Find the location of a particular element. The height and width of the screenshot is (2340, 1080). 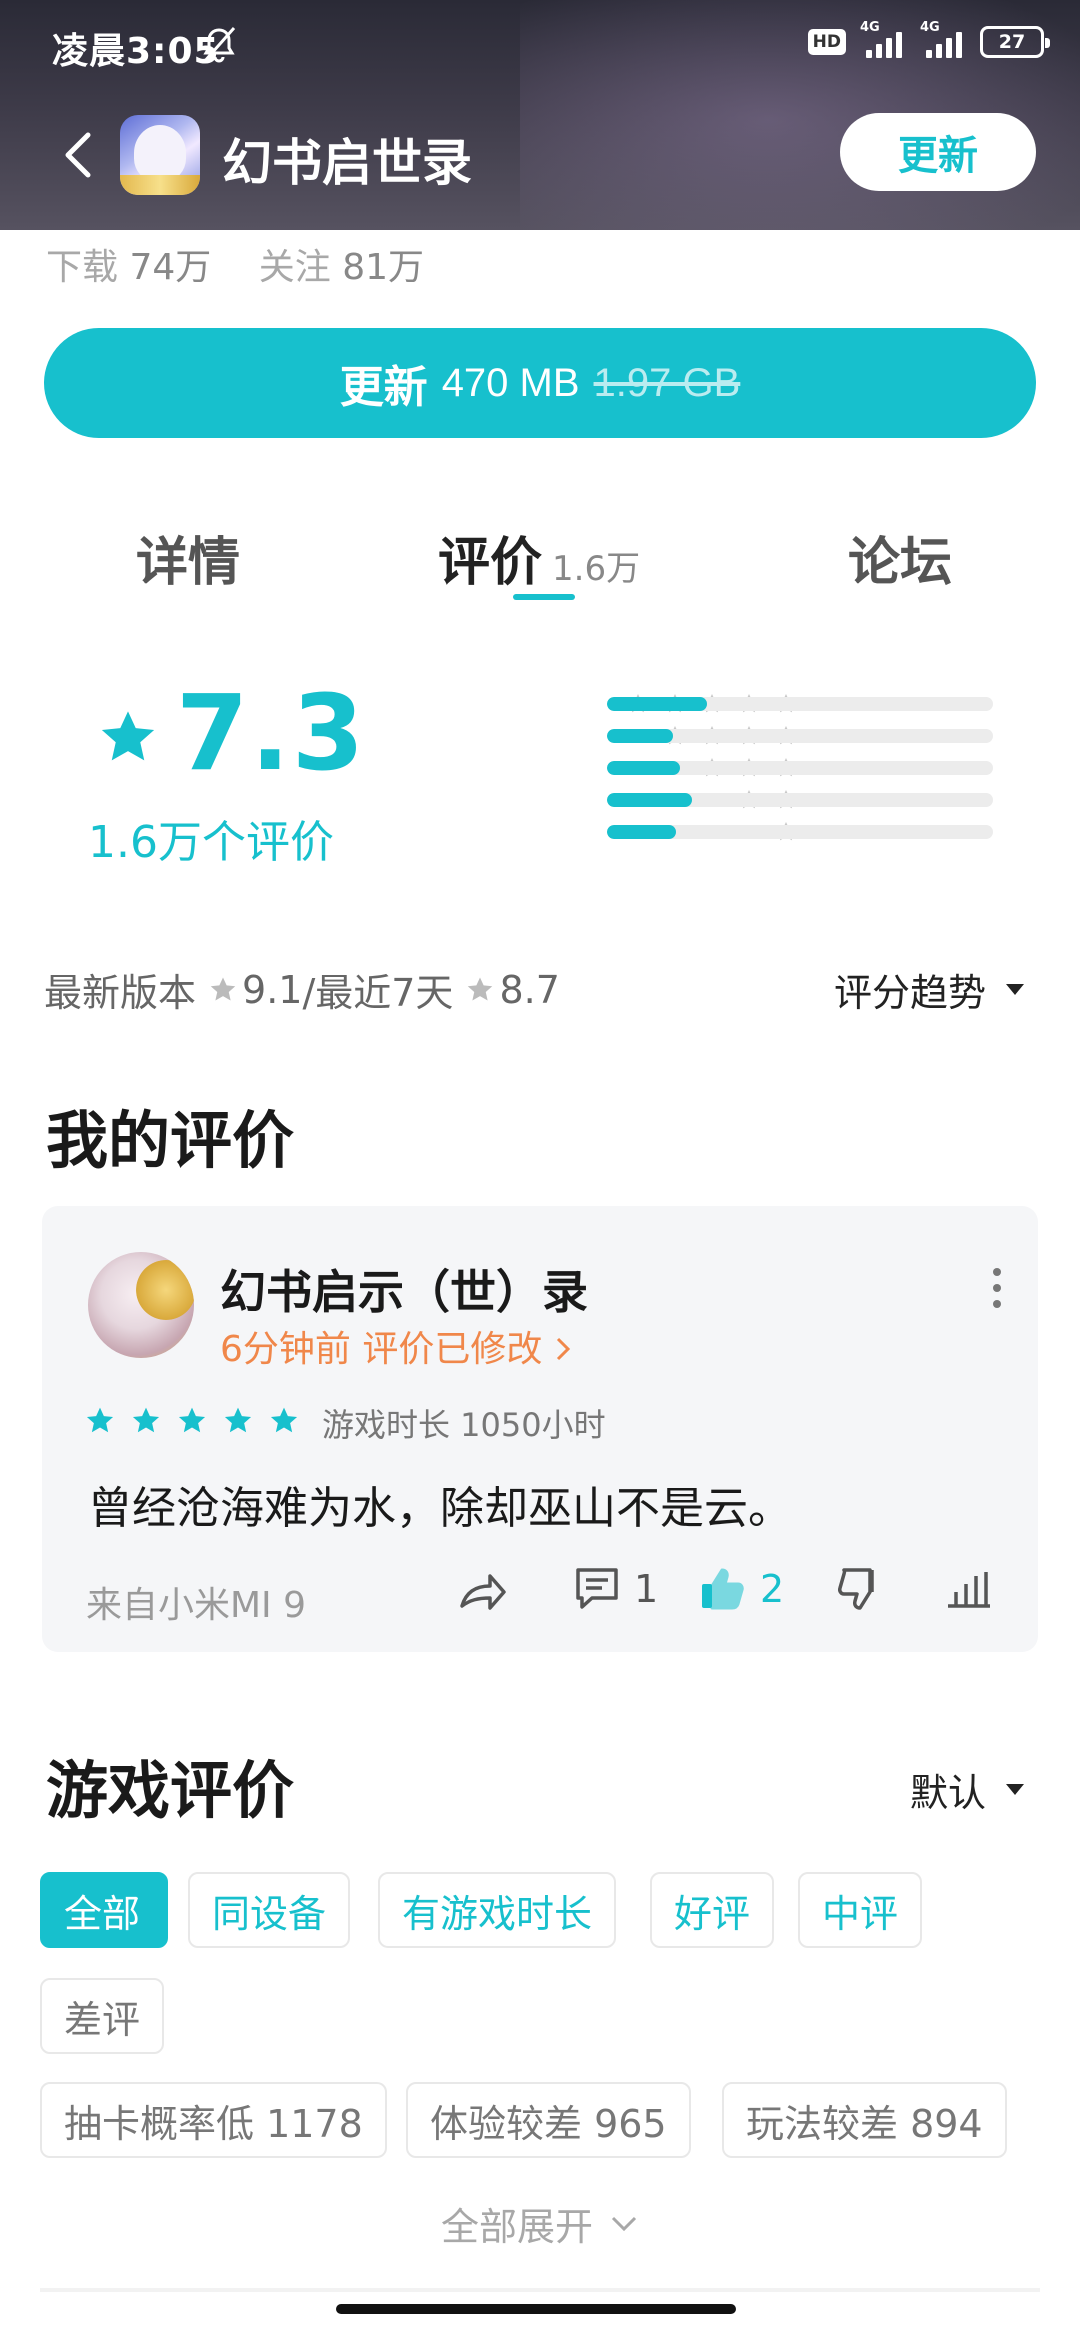

back-arrow-icon is located at coordinates (78, 155).